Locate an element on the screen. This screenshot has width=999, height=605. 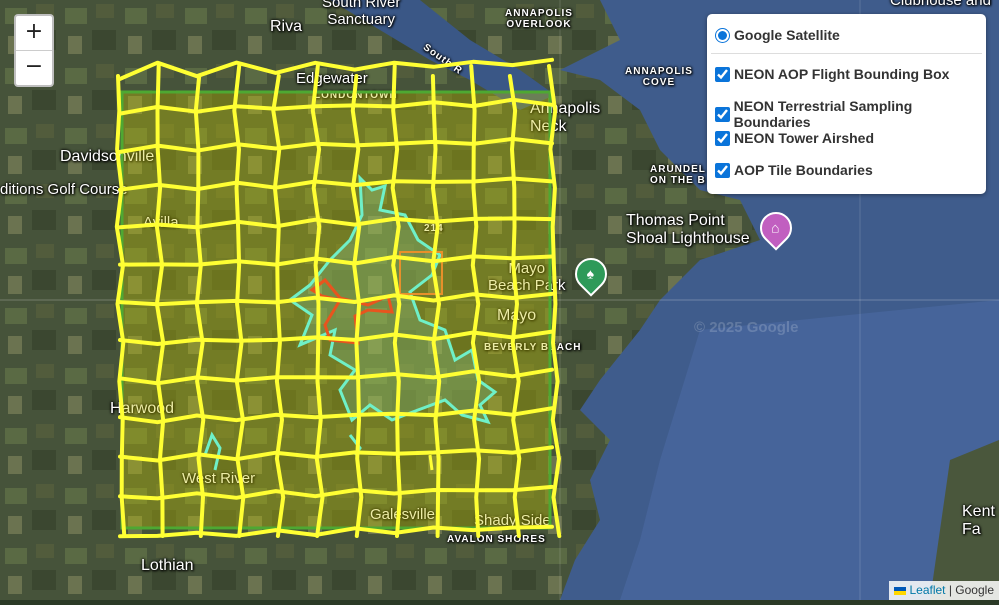
base-layer-radio is located at coordinates (722, 35).